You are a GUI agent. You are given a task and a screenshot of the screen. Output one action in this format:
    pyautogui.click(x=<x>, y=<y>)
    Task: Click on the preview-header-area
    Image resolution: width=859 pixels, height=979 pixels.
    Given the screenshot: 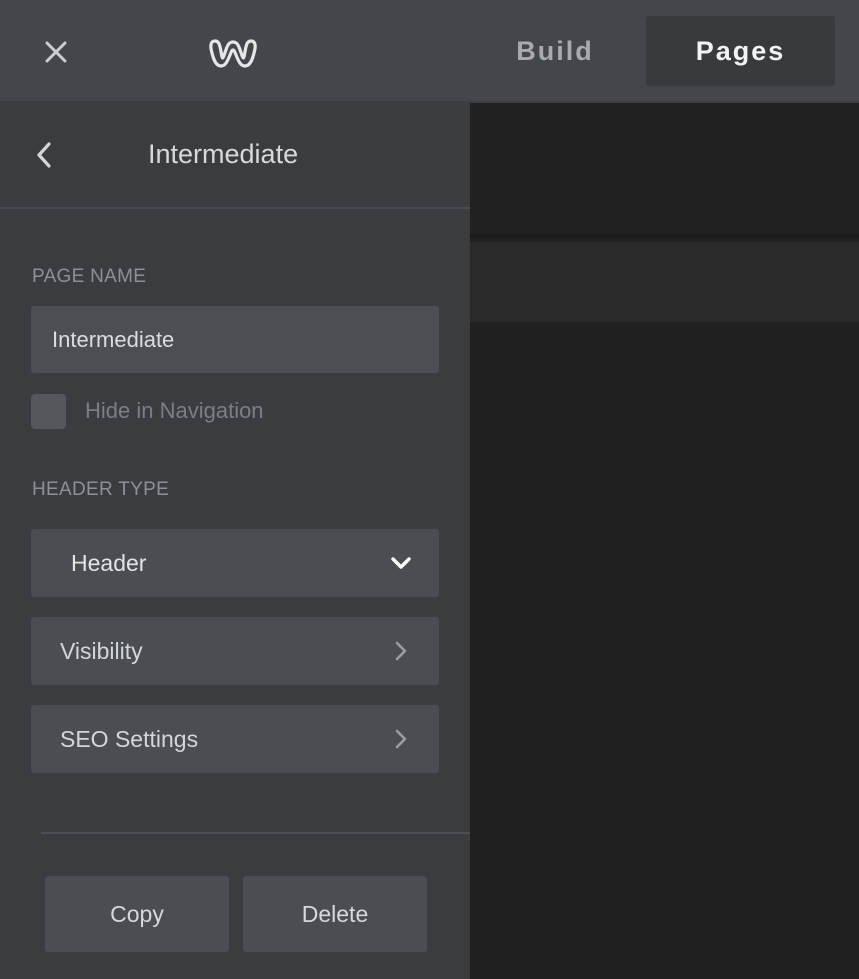 What is the action you would take?
    pyautogui.click(x=664, y=170)
    